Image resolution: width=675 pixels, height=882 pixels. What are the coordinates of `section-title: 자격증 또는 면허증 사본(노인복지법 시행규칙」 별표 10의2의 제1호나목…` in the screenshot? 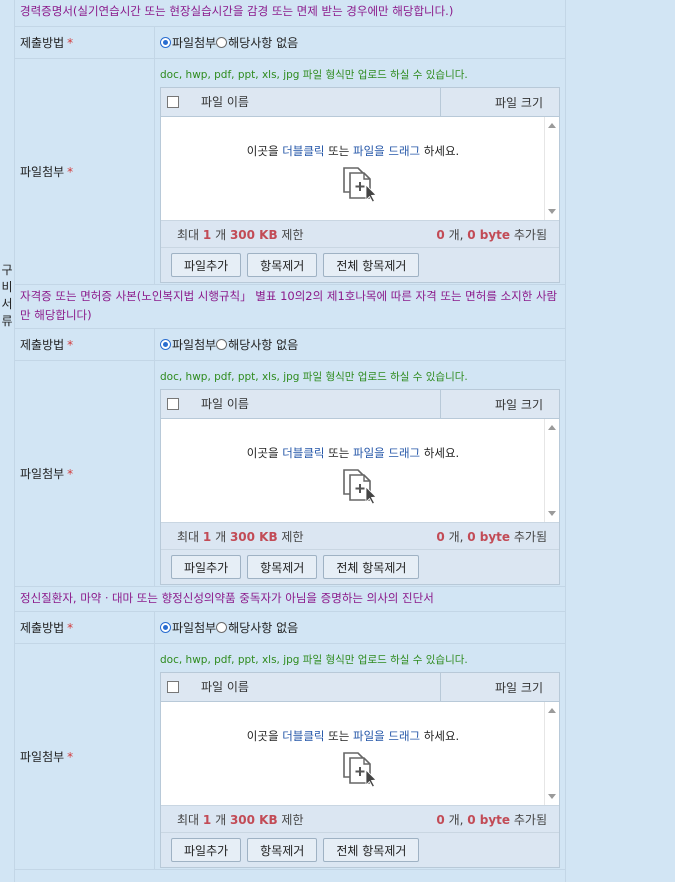 It's located at (290, 307).